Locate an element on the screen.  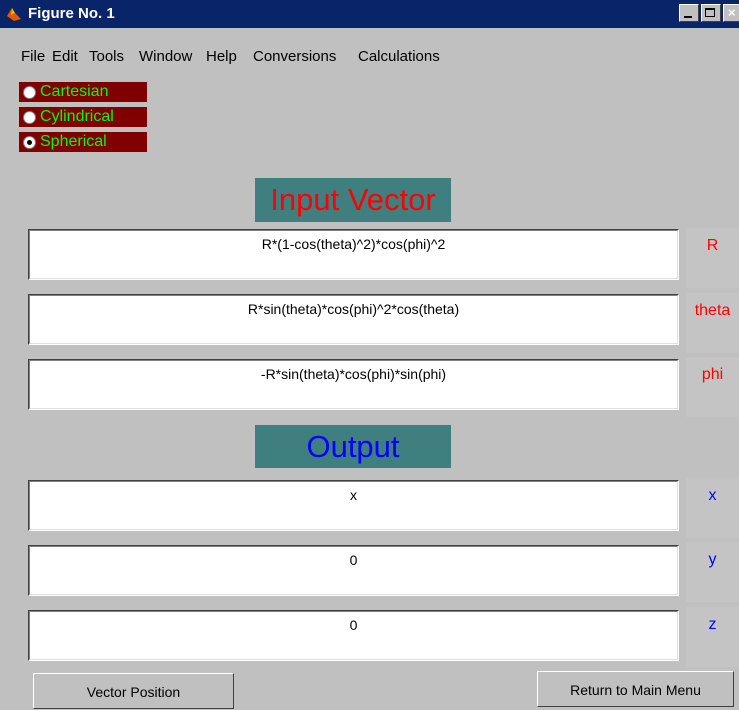
radio-button-selected-icon is located at coordinates (29, 142).